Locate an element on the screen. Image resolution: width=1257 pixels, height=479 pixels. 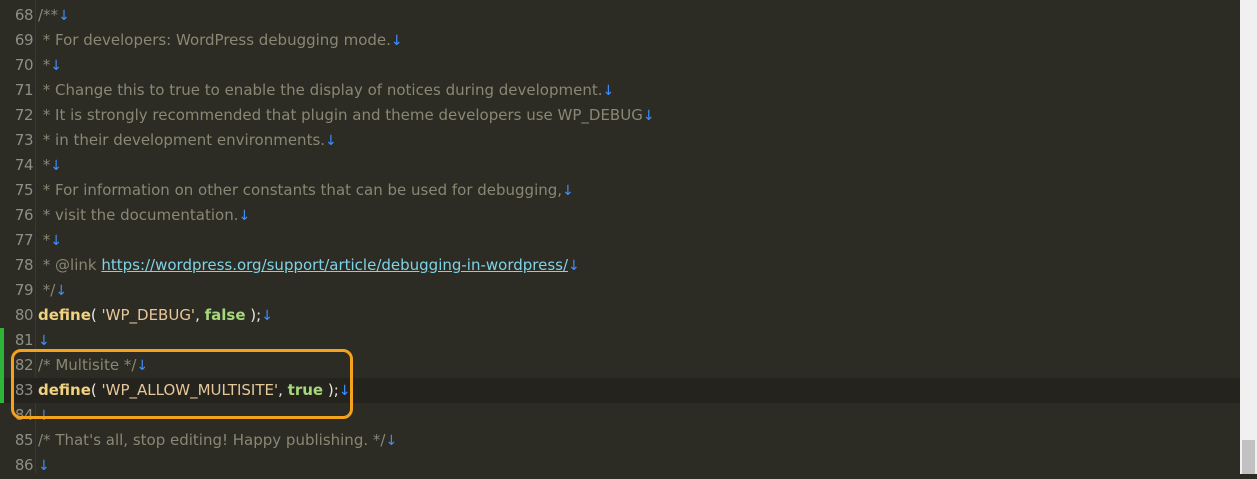
line-number: 76 is located at coordinates (24, 215).